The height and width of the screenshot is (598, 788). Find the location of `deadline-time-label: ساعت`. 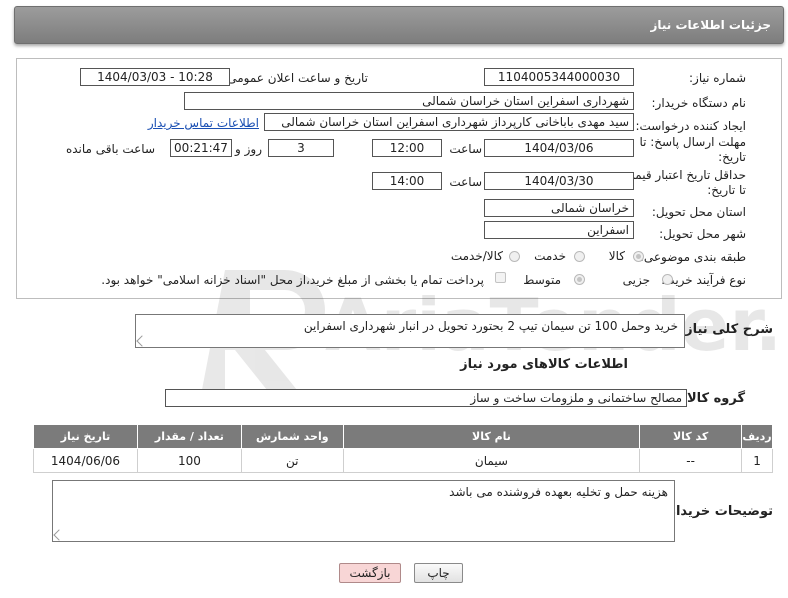

deadline-time-label: ساعت is located at coordinates (465, 149).